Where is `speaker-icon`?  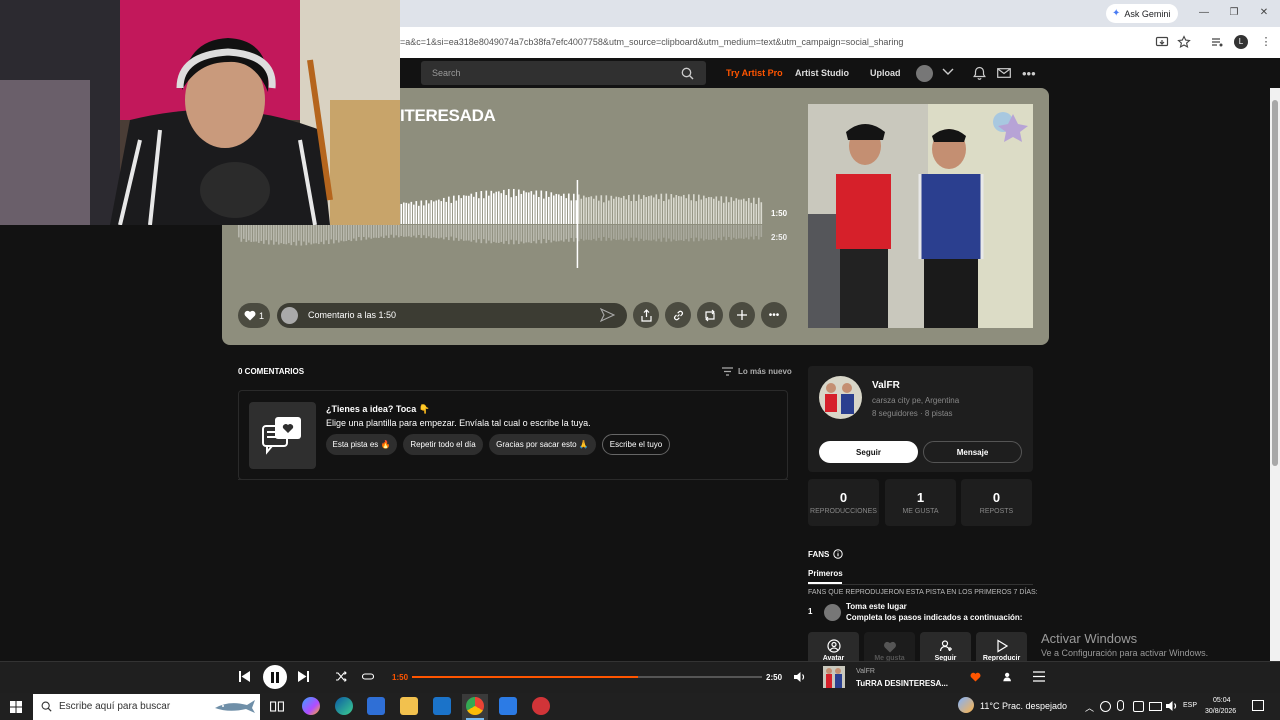 speaker-icon is located at coordinates (1171, 706).